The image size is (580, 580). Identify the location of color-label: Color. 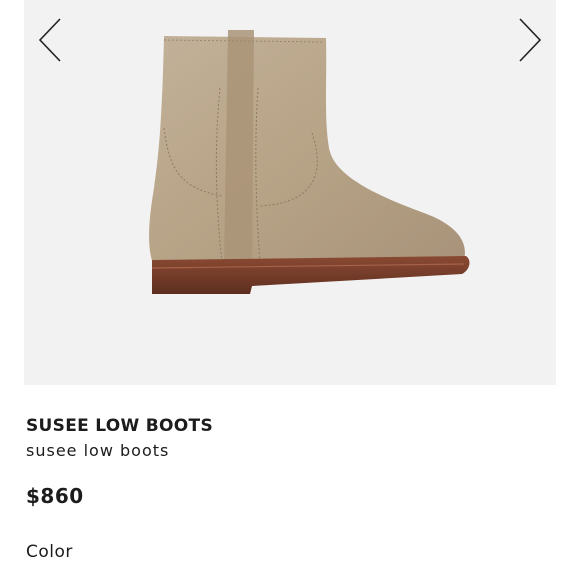
(49, 552).